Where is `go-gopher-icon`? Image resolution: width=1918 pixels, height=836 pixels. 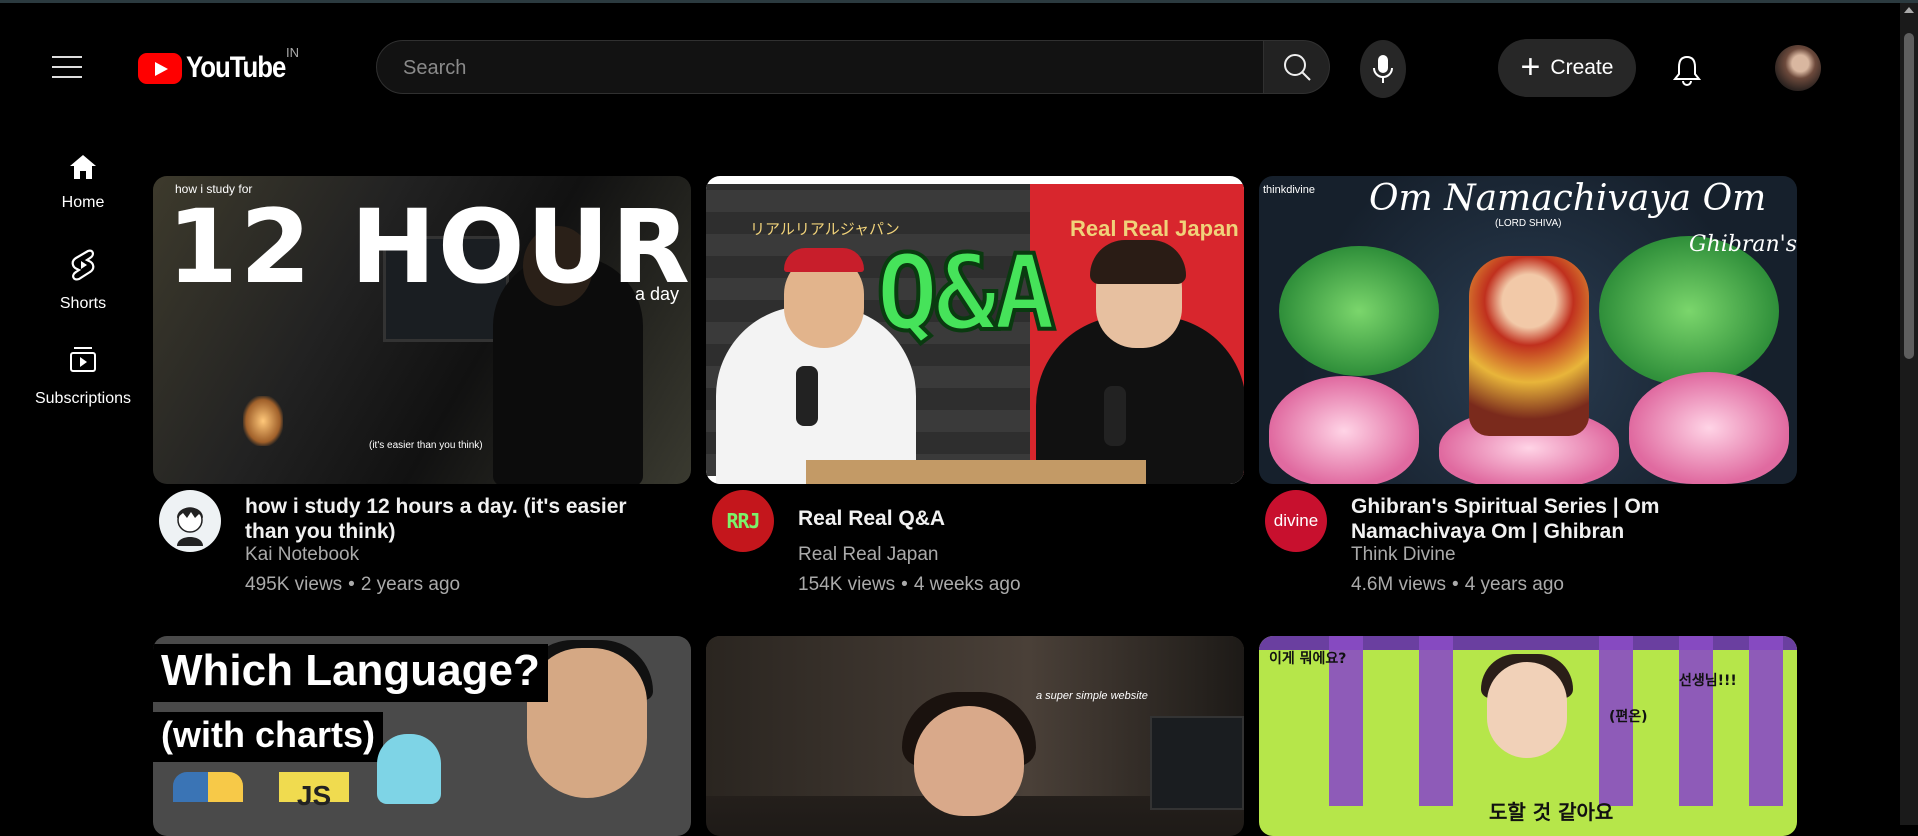
go-gopher-icon is located at coordinates (409, 769).